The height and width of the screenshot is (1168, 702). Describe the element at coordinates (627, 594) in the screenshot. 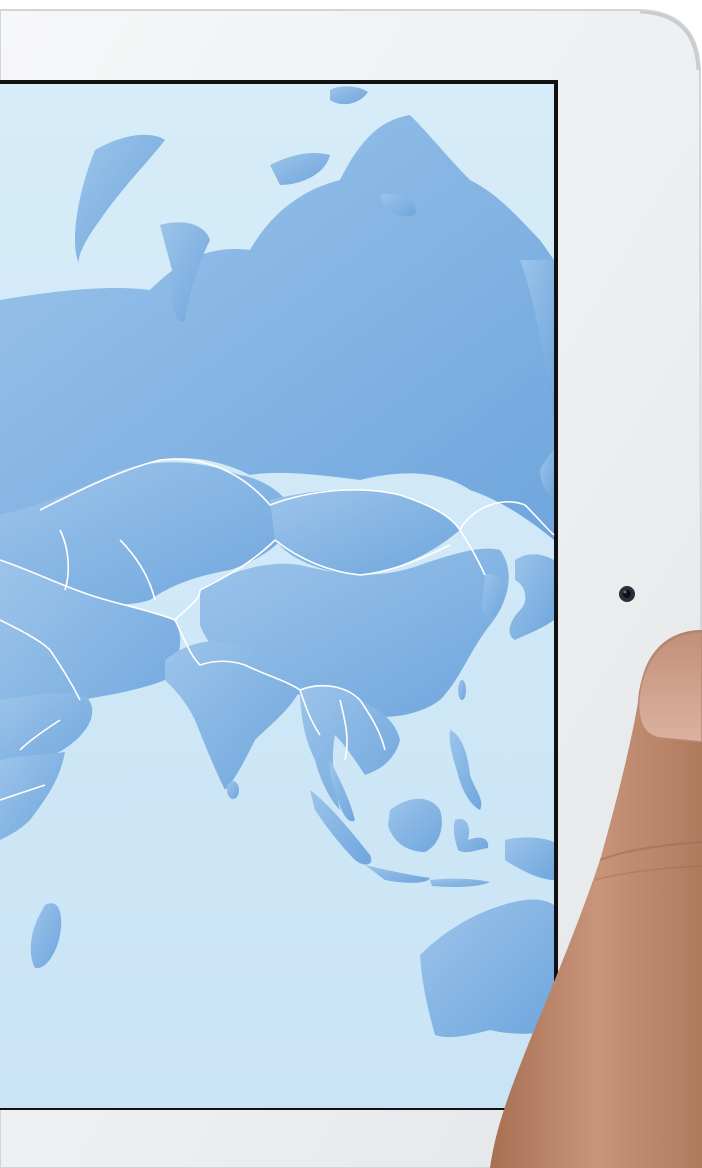

I see `front-camera-icon` at that location.